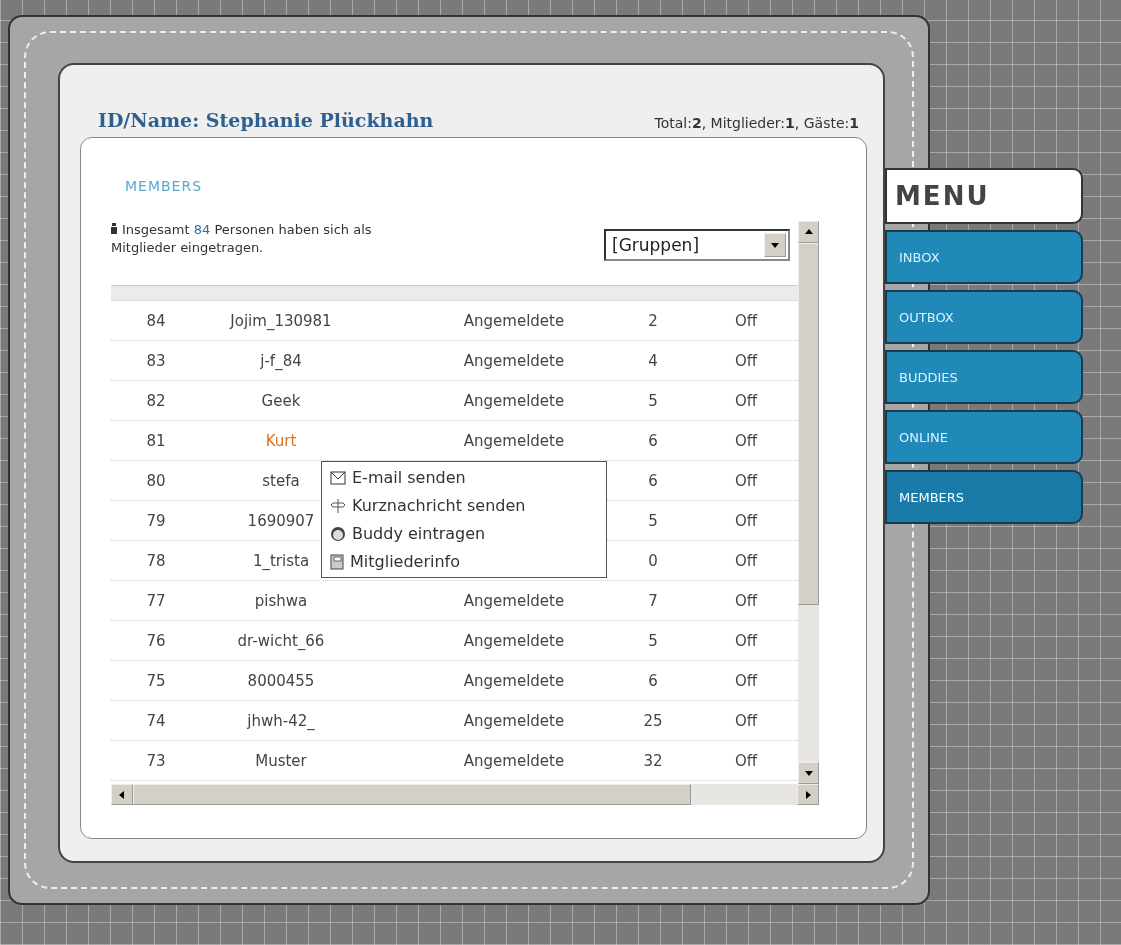  Describe the element at coordinates (465, 794) in the screenshot. I see `horizontal-scrollbar` at that location.